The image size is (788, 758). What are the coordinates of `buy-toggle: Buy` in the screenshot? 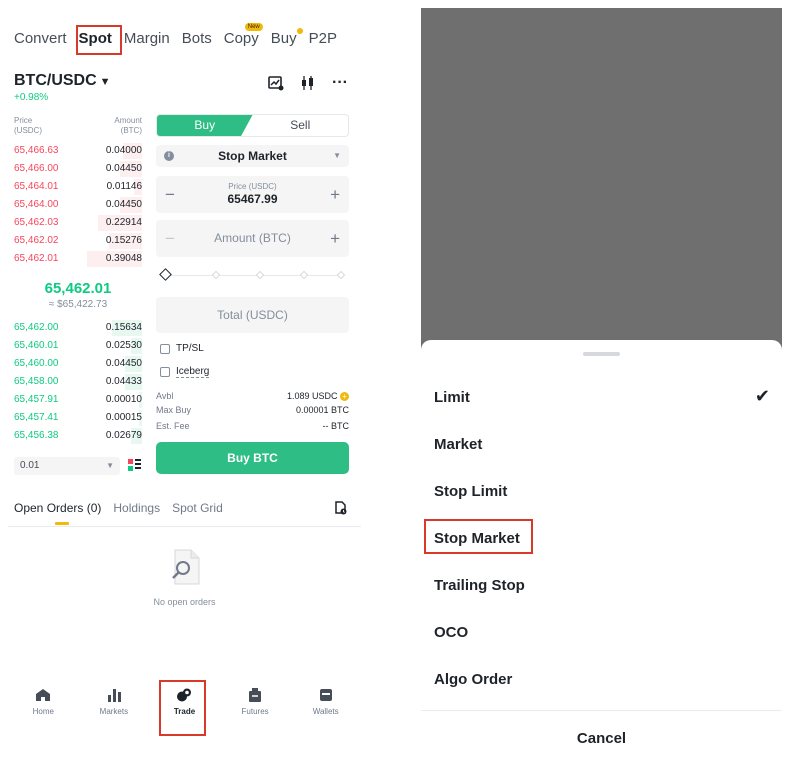 It's located at (205, 125).